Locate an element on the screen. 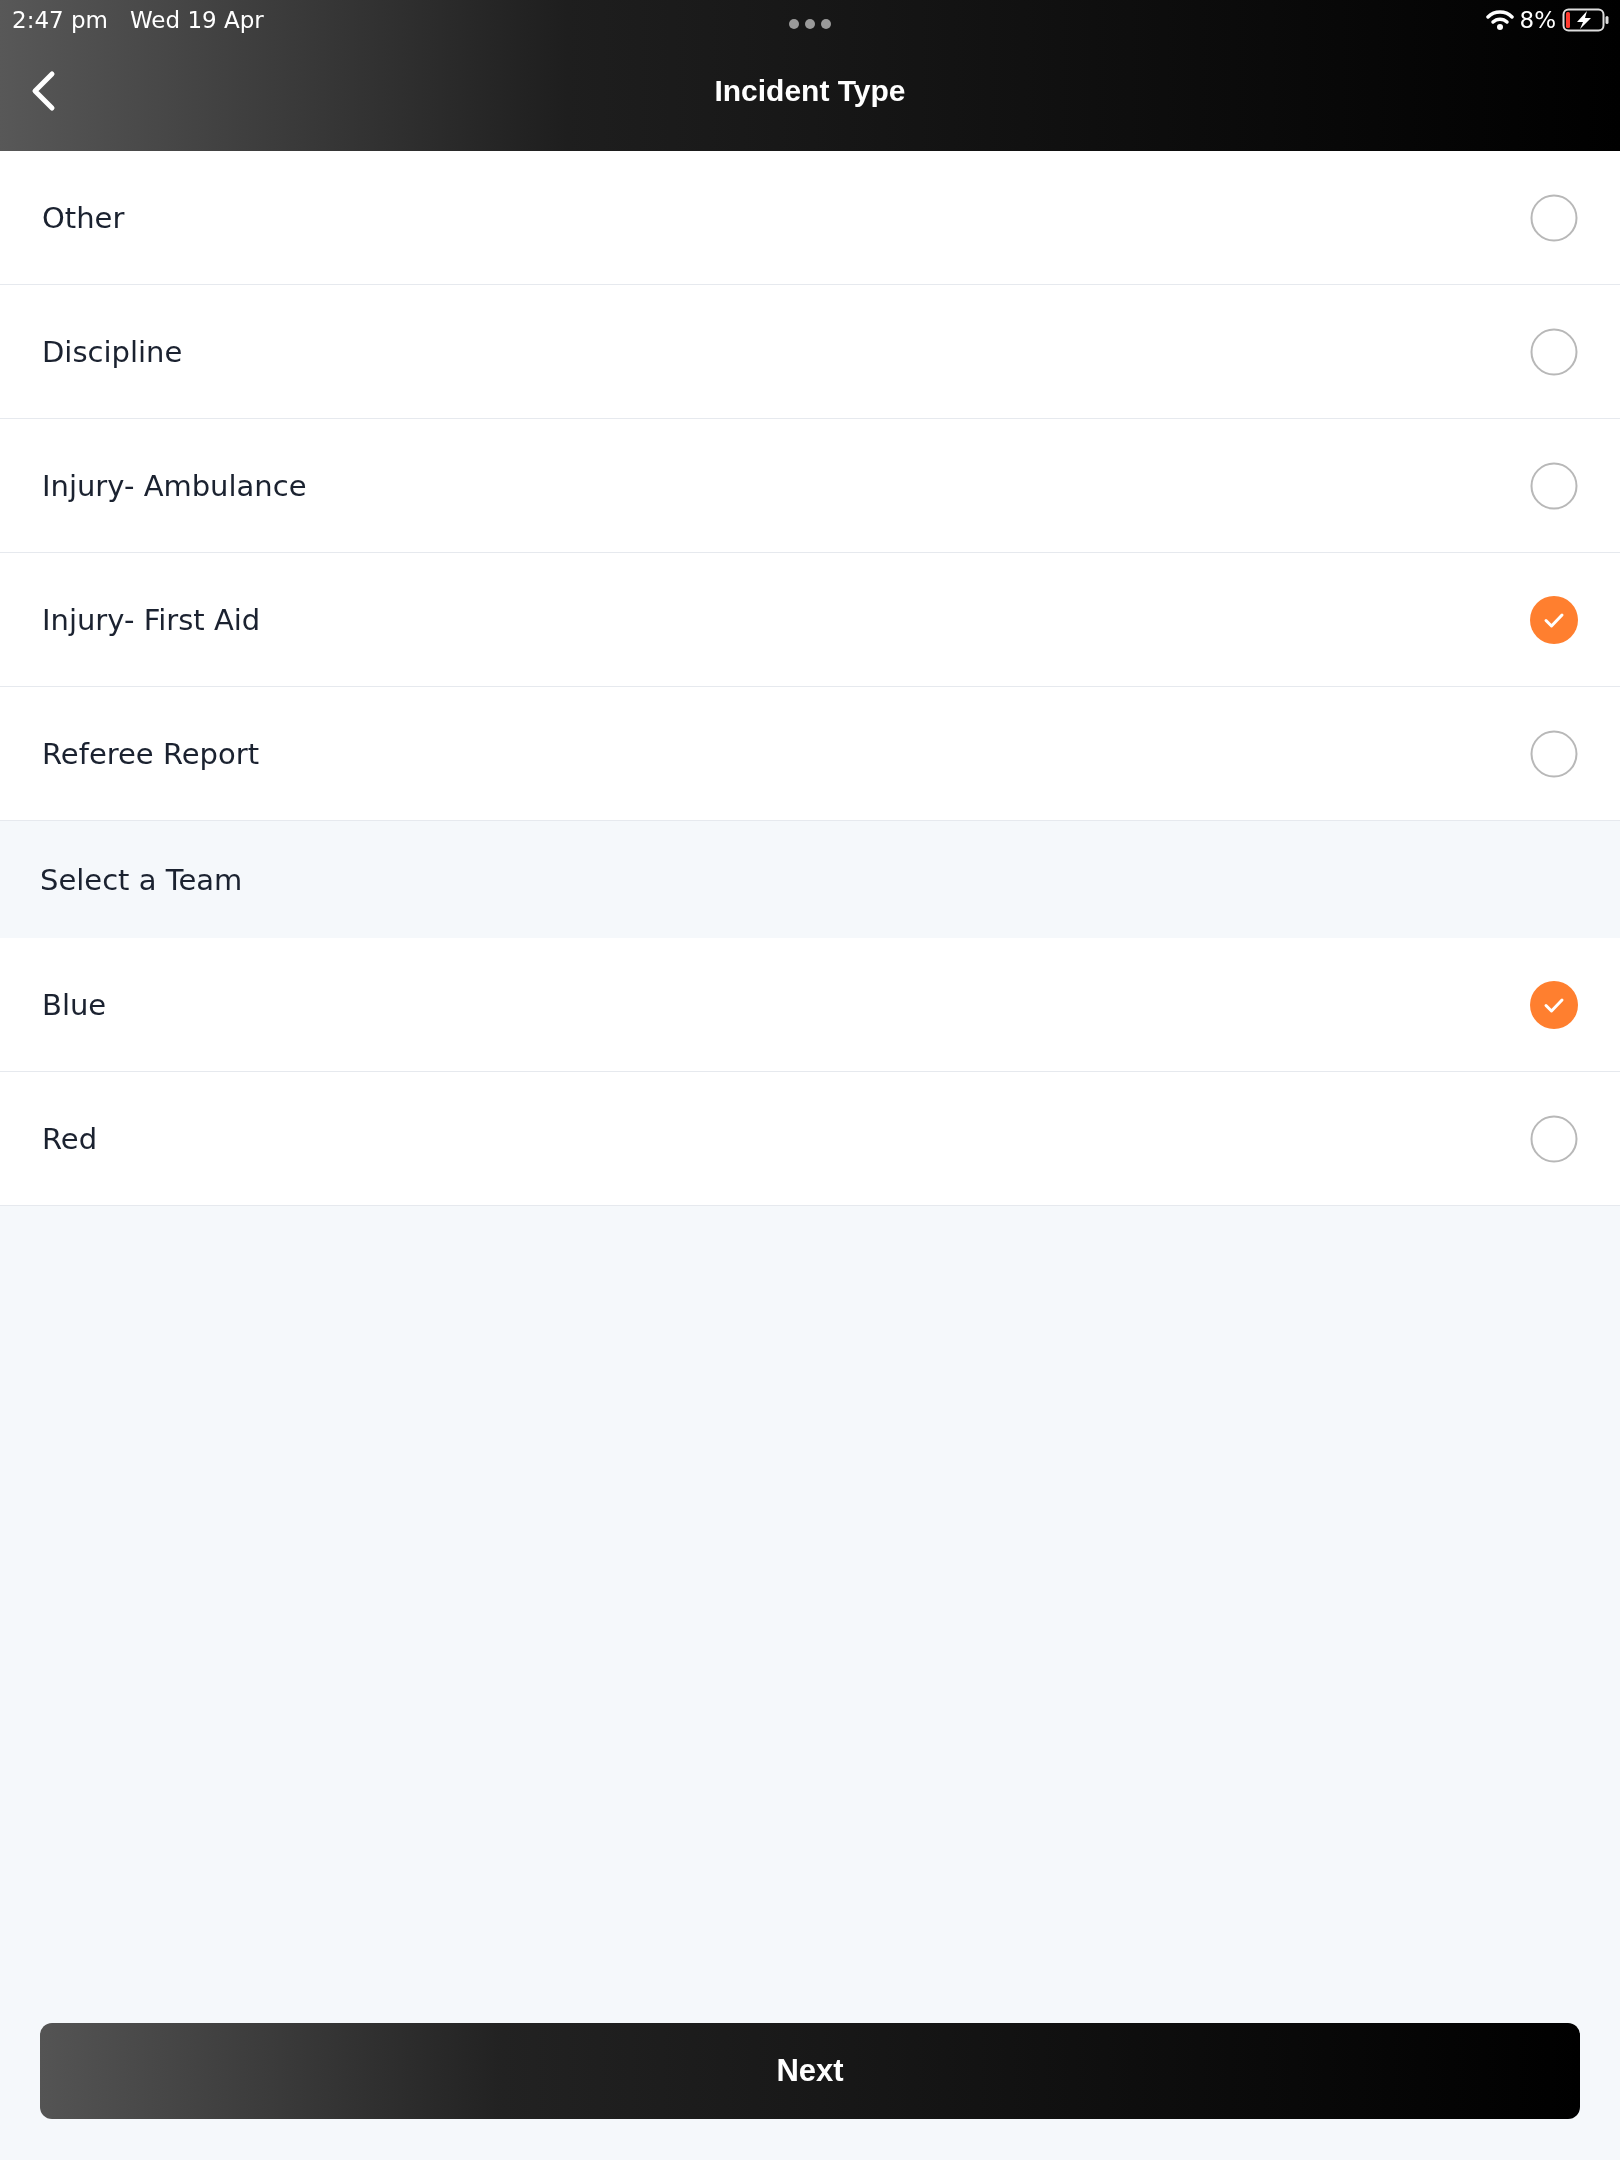  option-label: Injury- First Aid is located at coordinates (151, 619).